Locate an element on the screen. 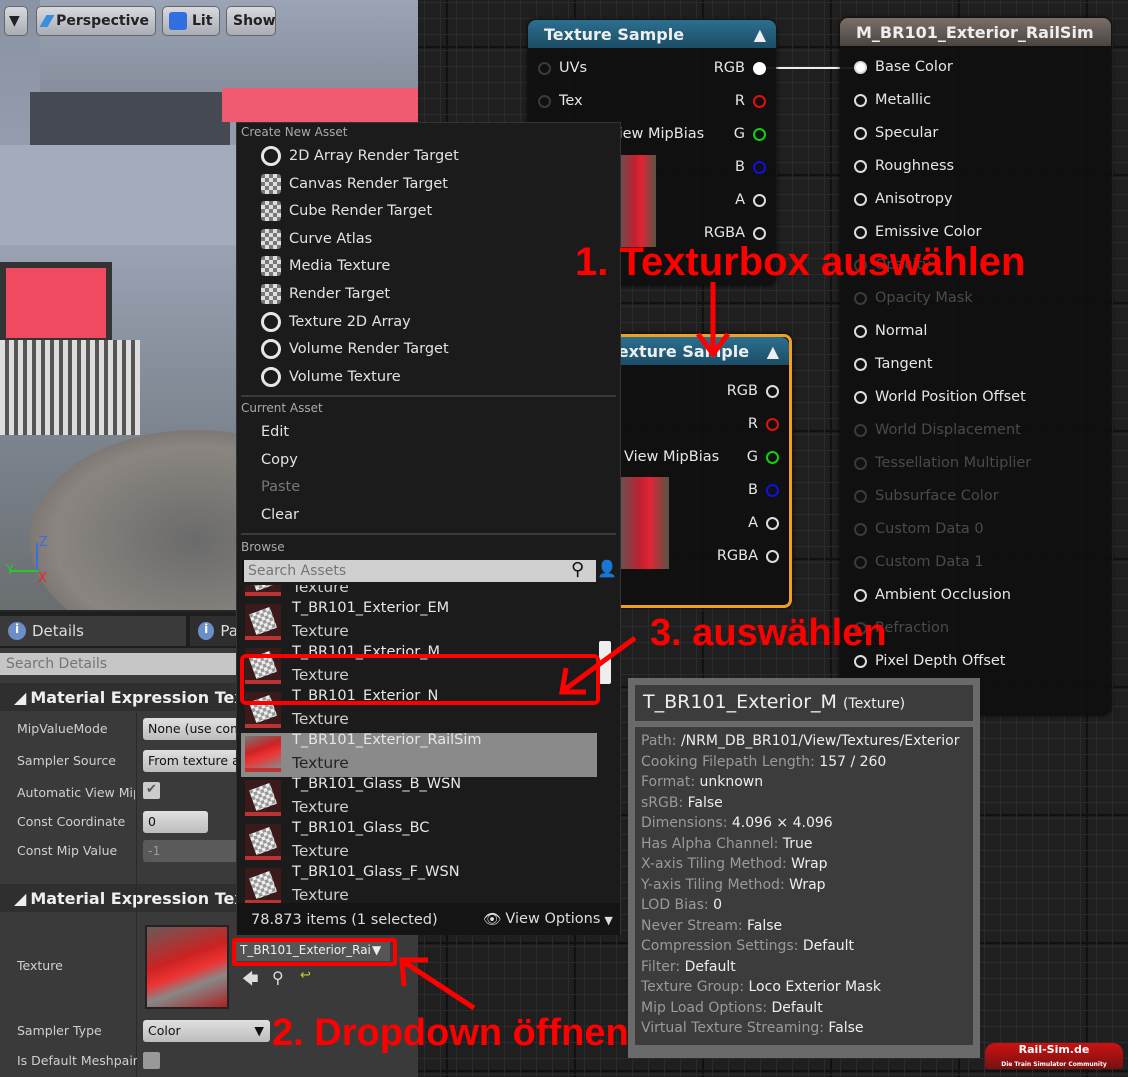 This screenshot has width=1128, height=1077. menu-item-clear: Clear is located at coordinates (280, 515).